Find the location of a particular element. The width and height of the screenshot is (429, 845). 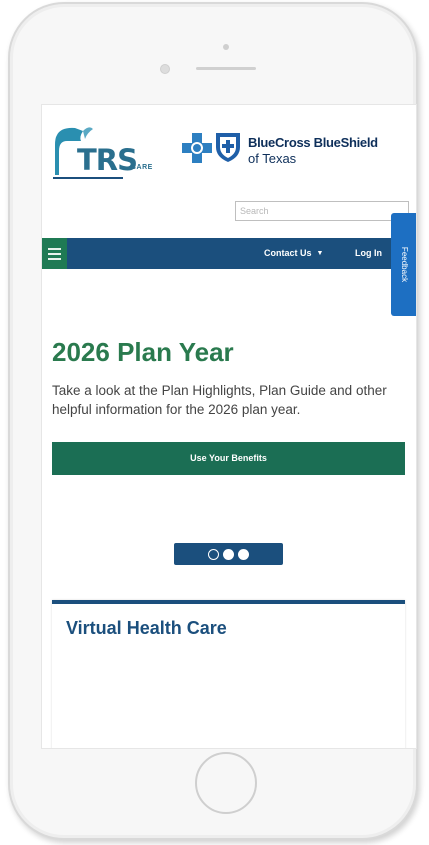

speaker-grille is located at coordinates (226, 68).